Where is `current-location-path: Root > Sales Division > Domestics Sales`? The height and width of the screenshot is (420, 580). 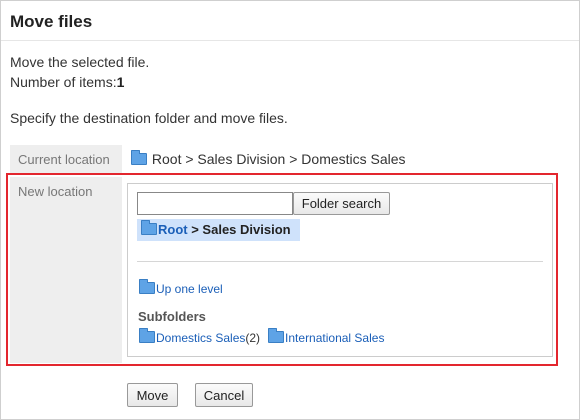 current-location-path: Root > Sales Division > Domestics Sales is located at coordinates (268, 158).